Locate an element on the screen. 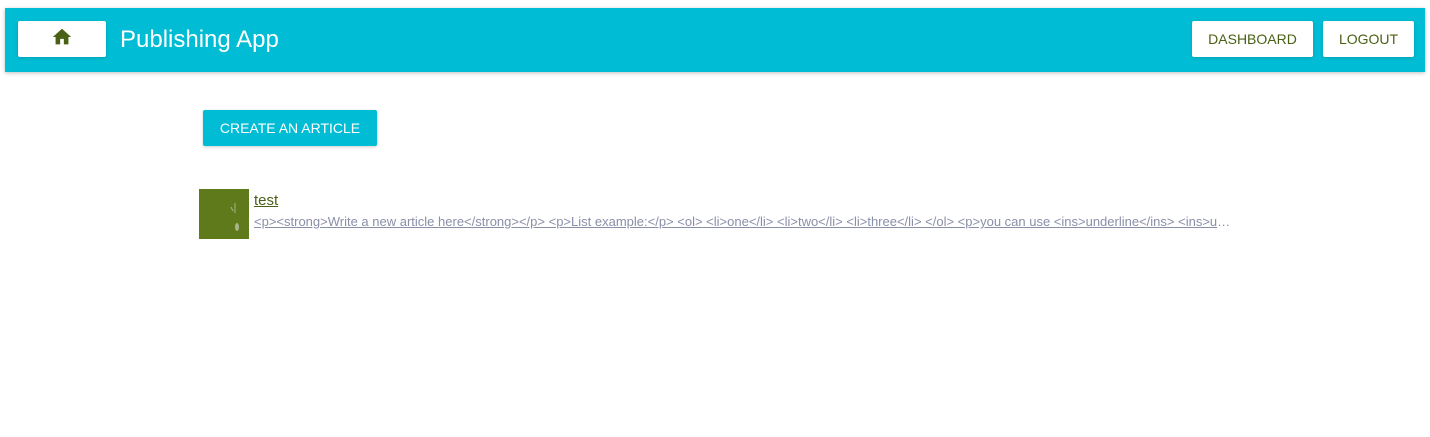 The image size is (1430, 437). article-title-link: test is located at coordinates (266, 200).